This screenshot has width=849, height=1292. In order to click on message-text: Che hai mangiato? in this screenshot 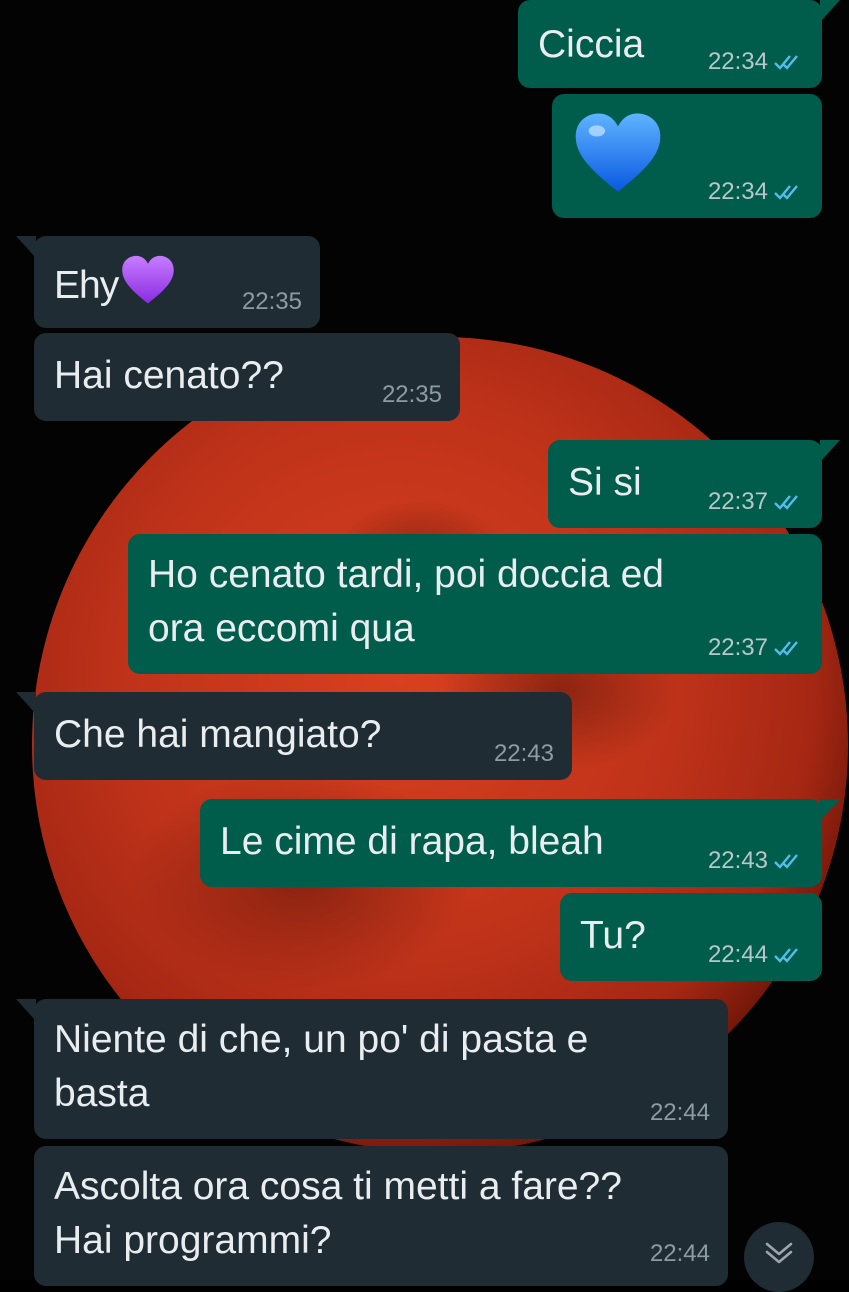, I will do `click(218, 734)`.